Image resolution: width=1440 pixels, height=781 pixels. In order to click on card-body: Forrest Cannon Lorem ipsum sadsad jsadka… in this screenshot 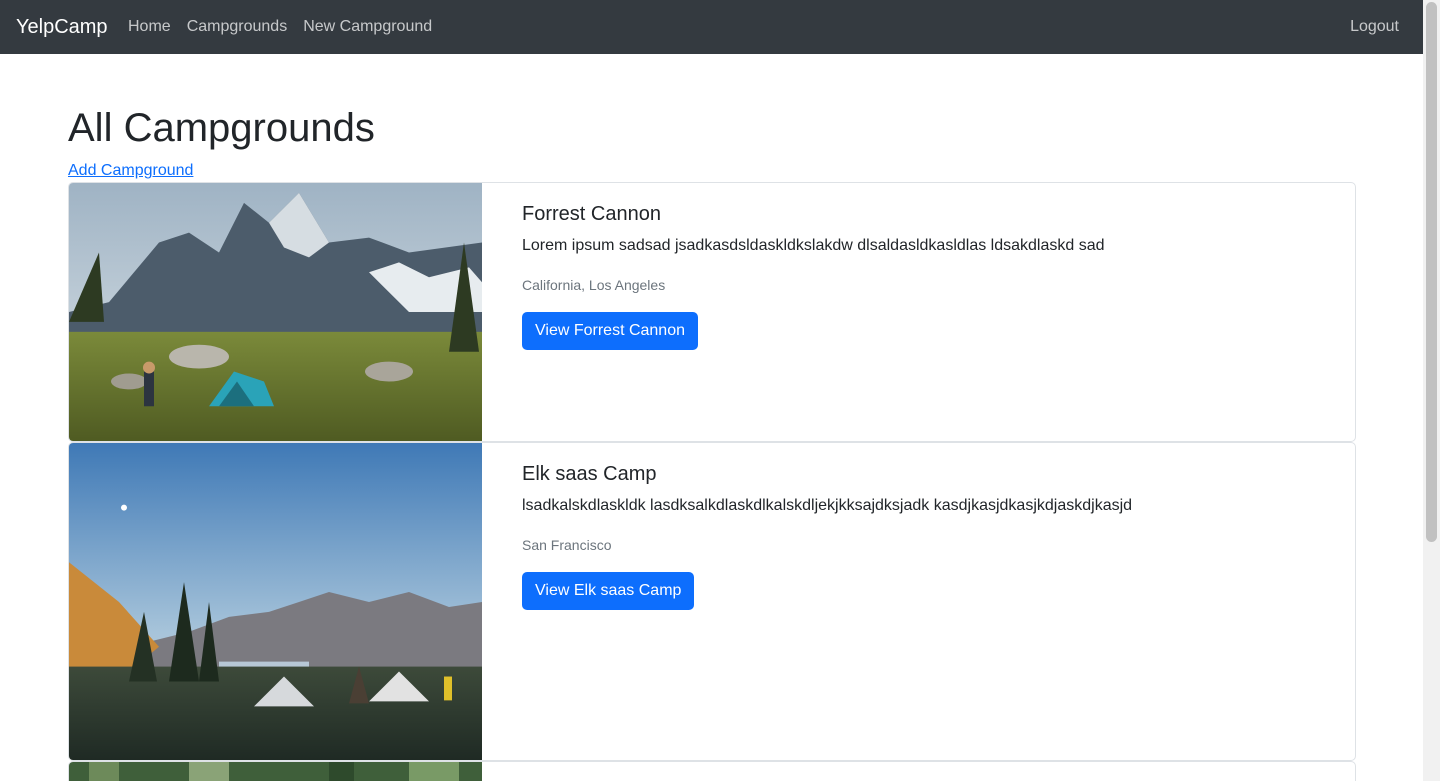, I will do `click(928, 275)`.